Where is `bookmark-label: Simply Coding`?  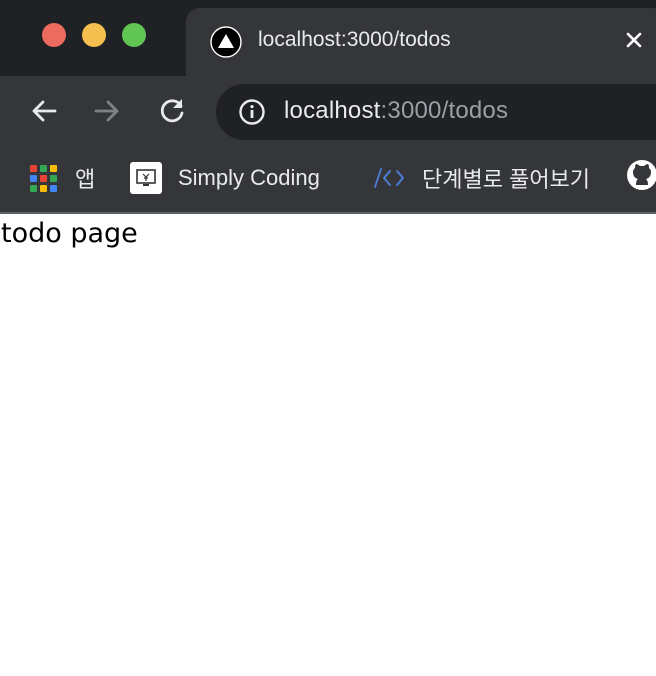
bookmark-label: Simply Coding is located at coordinates (249, 177).